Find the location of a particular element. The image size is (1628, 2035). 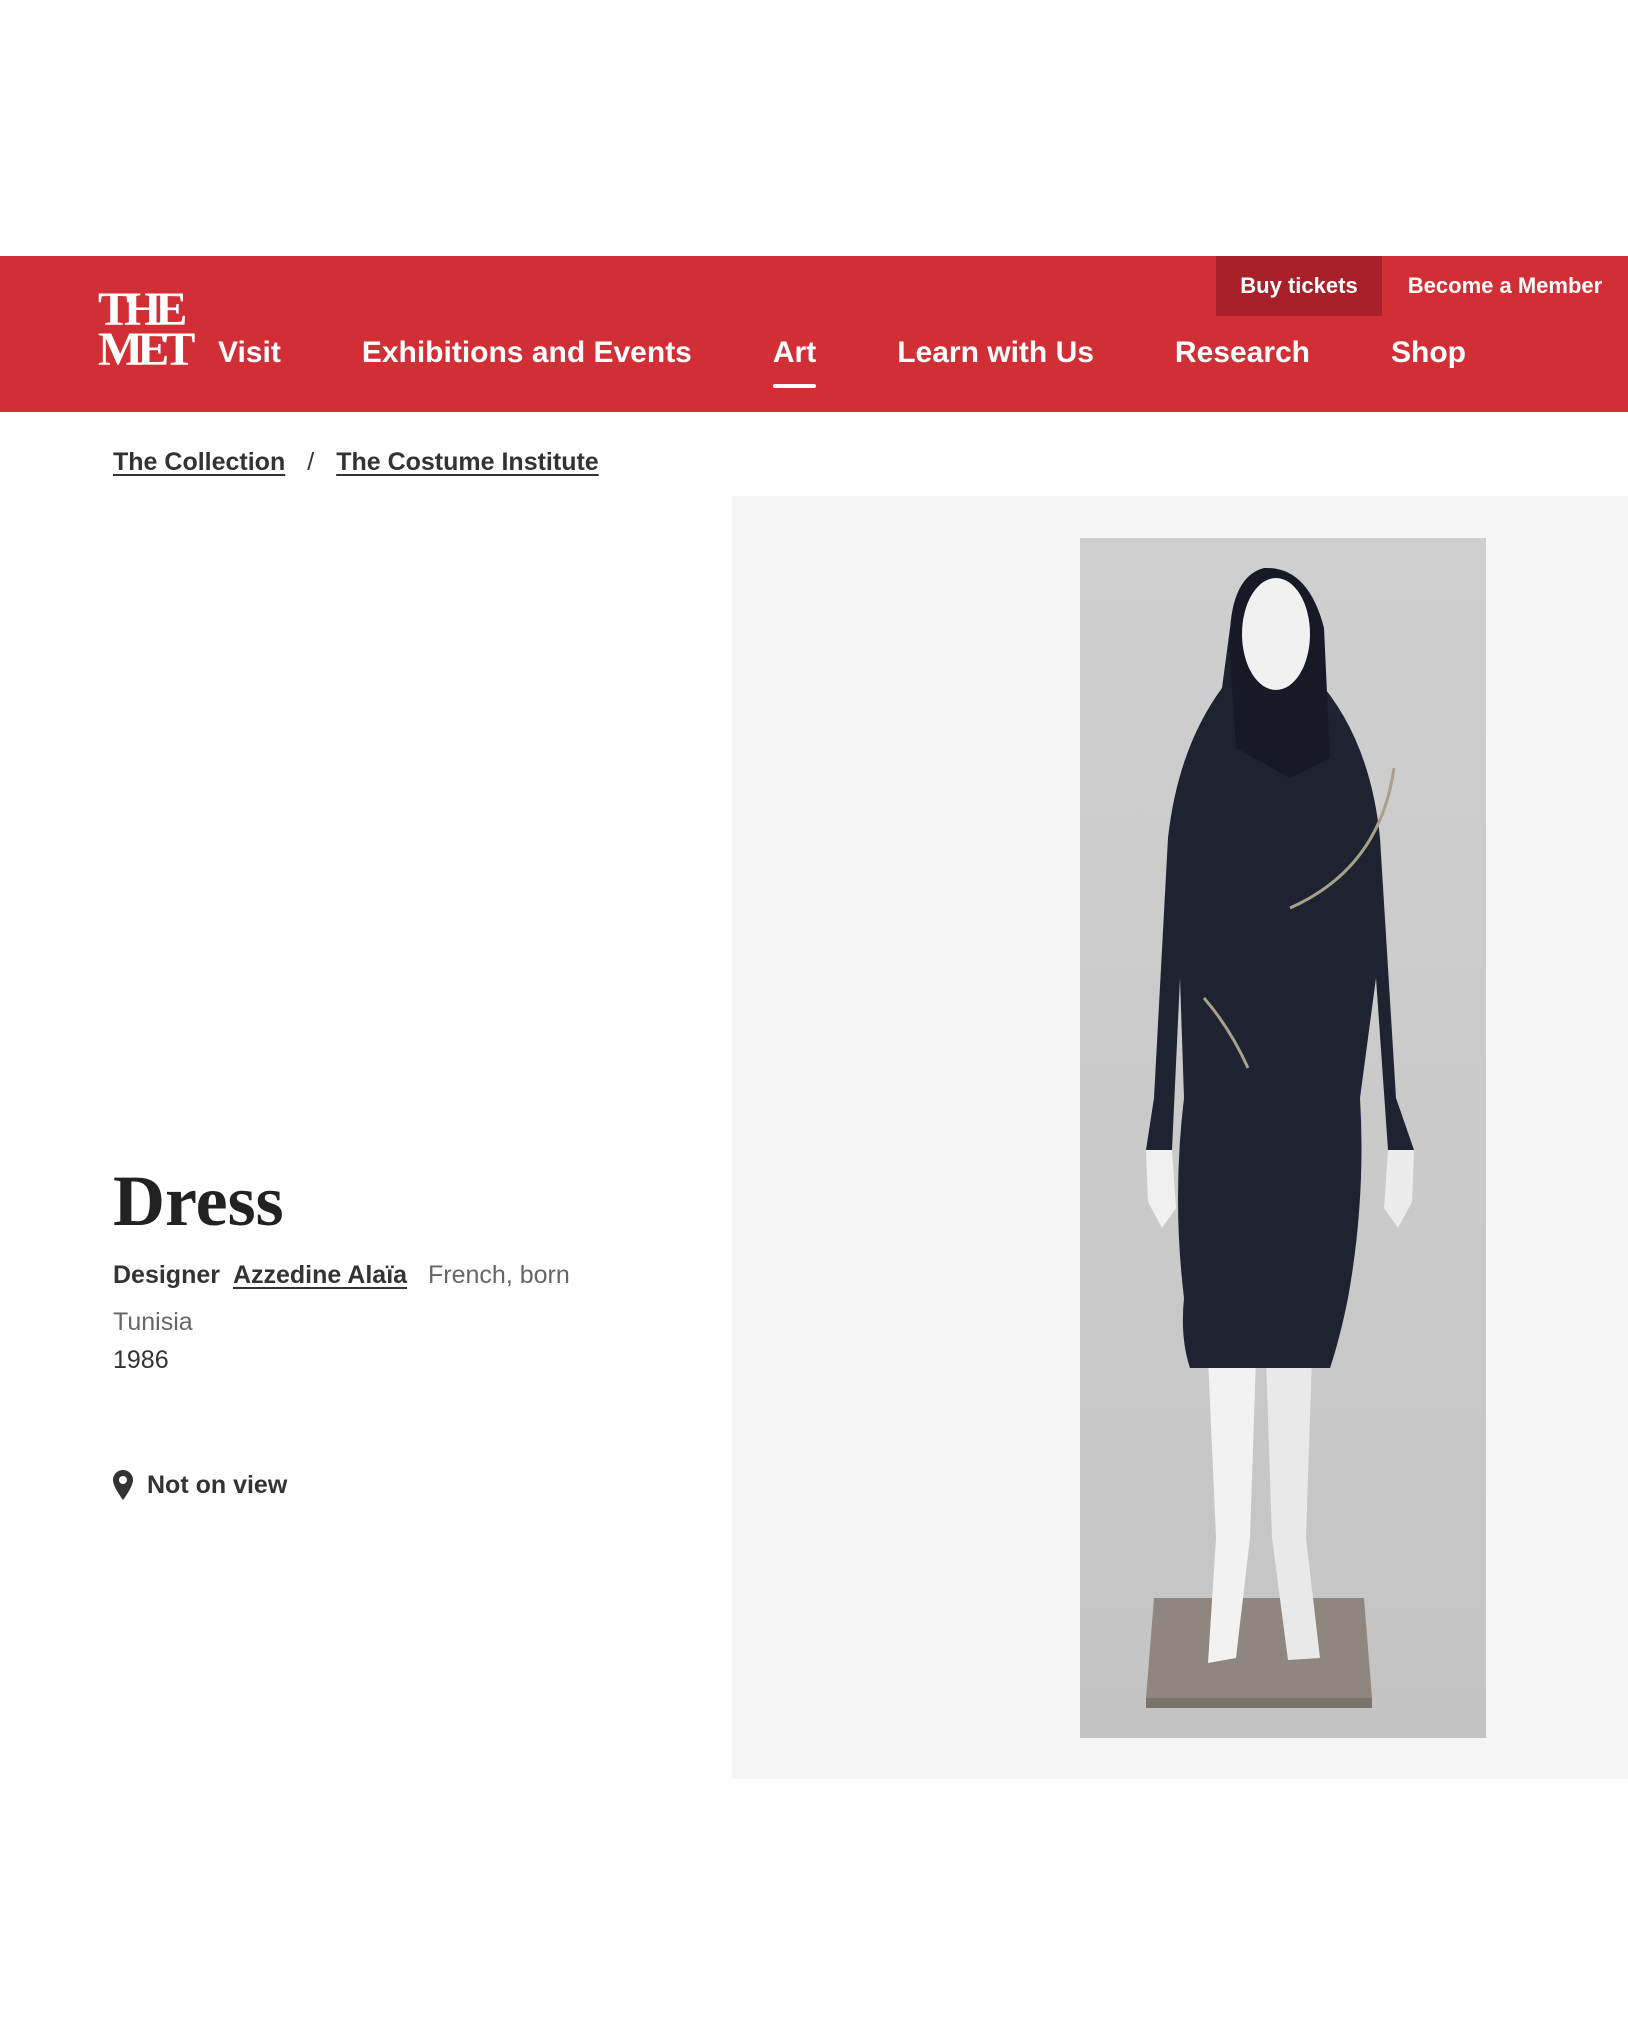

maker-role: Designer is located at coordinates (166, 1275).